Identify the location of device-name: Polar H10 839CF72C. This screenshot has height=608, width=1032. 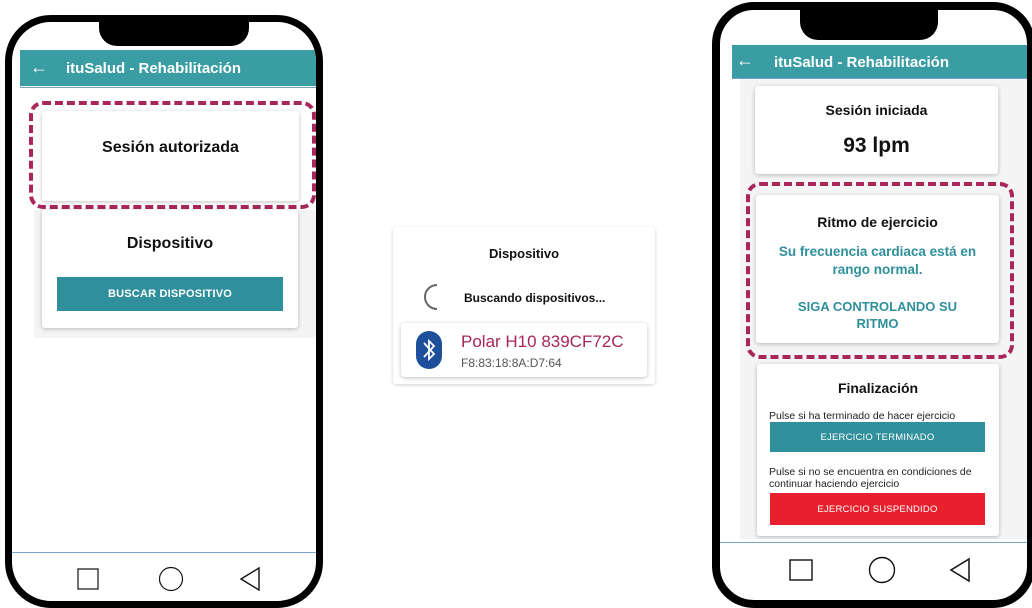
(542, 341).